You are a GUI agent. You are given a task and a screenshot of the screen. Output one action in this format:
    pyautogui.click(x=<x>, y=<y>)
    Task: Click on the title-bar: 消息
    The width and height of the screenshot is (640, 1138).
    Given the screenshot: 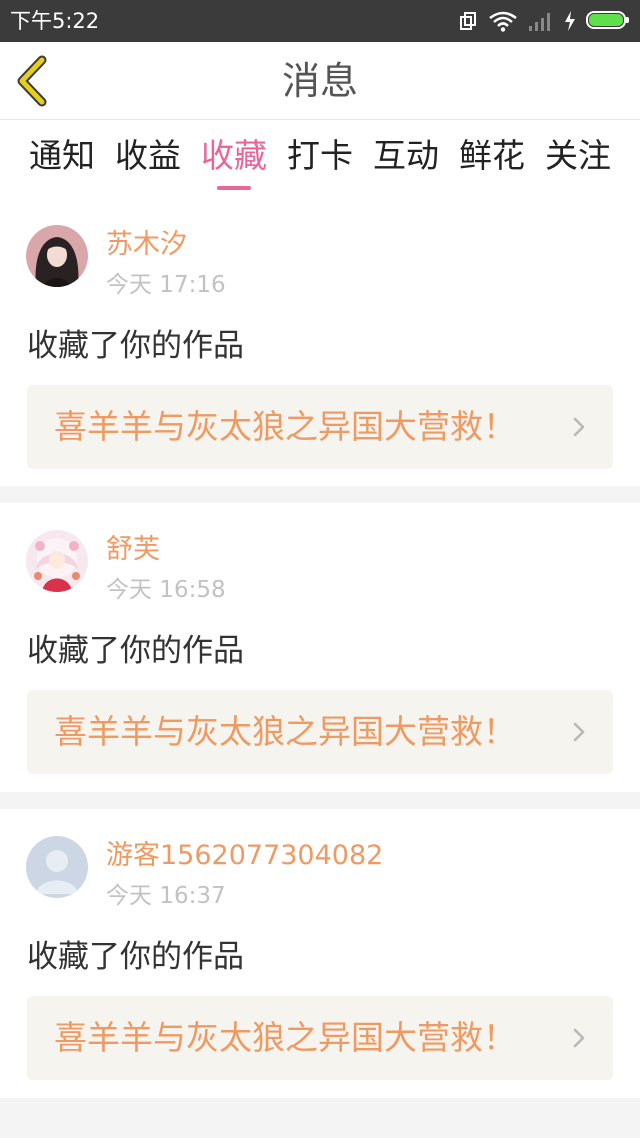 What is the action you would take?
    pyautogui.click(x=320, y=81)
    